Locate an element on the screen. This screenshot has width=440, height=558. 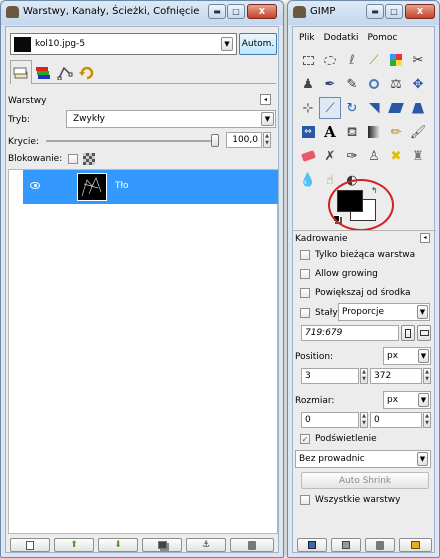
only-current-layer-label: Tylko bieżąca warstwa is located at coordinates (365, 255).